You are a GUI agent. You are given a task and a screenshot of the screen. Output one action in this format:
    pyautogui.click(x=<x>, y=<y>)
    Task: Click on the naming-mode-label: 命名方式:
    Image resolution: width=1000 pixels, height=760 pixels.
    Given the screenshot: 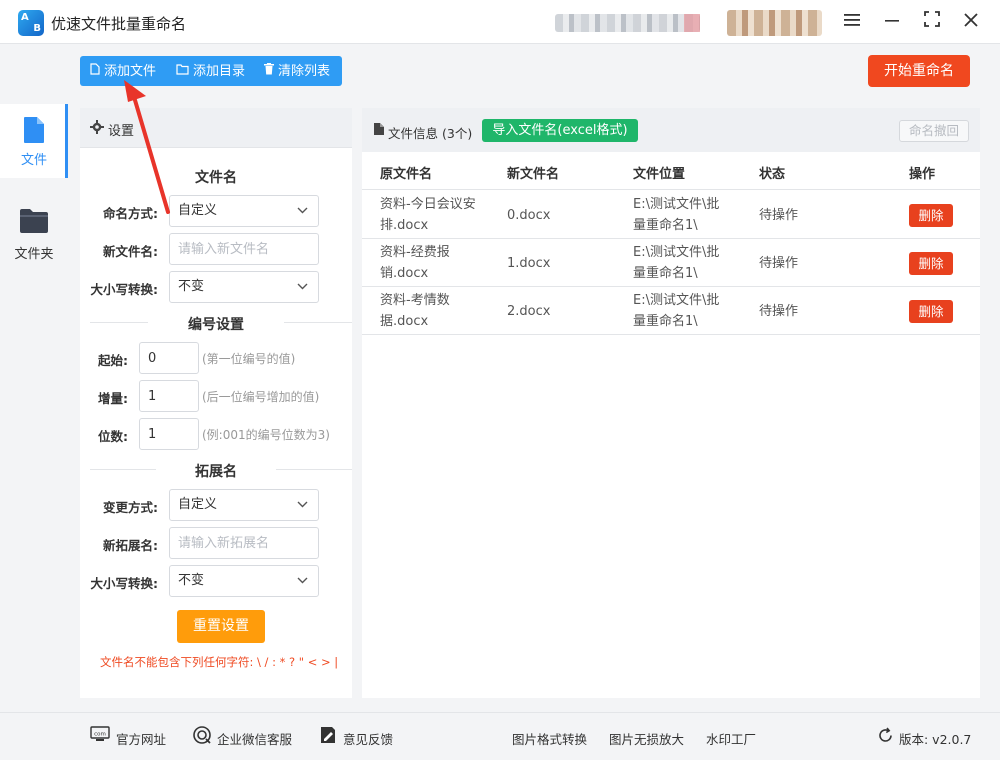 What is the action you would take?
    pyautogui.click(x=130, y=213)
    